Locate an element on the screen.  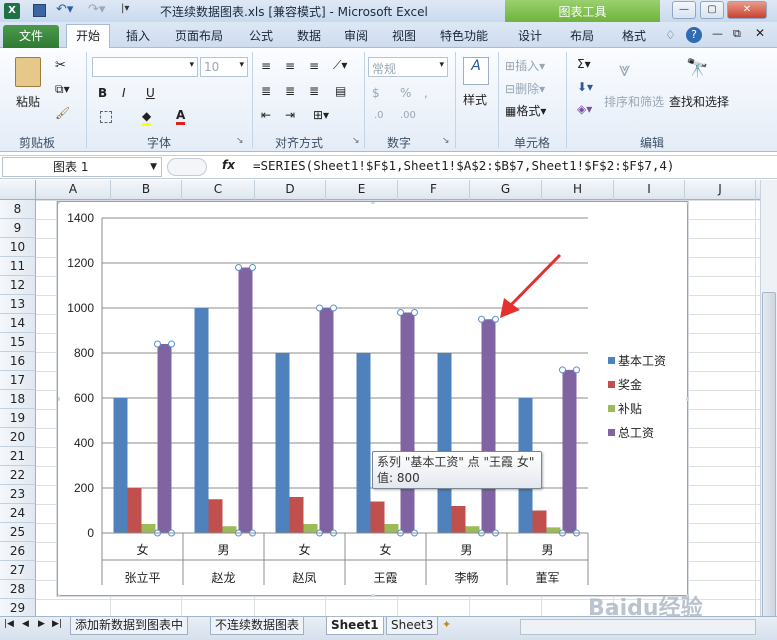
row-header-16: 16 is located at coordinates (18, 361).